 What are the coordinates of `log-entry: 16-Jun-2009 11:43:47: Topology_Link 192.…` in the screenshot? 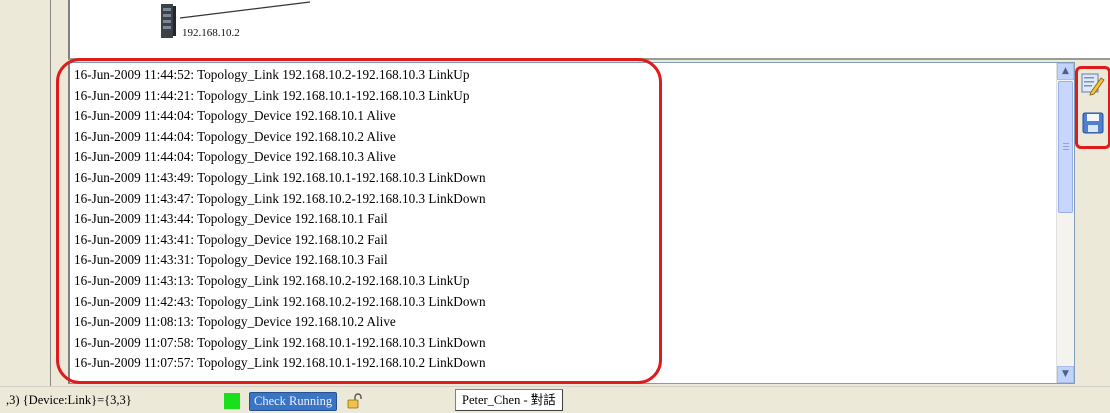 It's located at (280, 198).